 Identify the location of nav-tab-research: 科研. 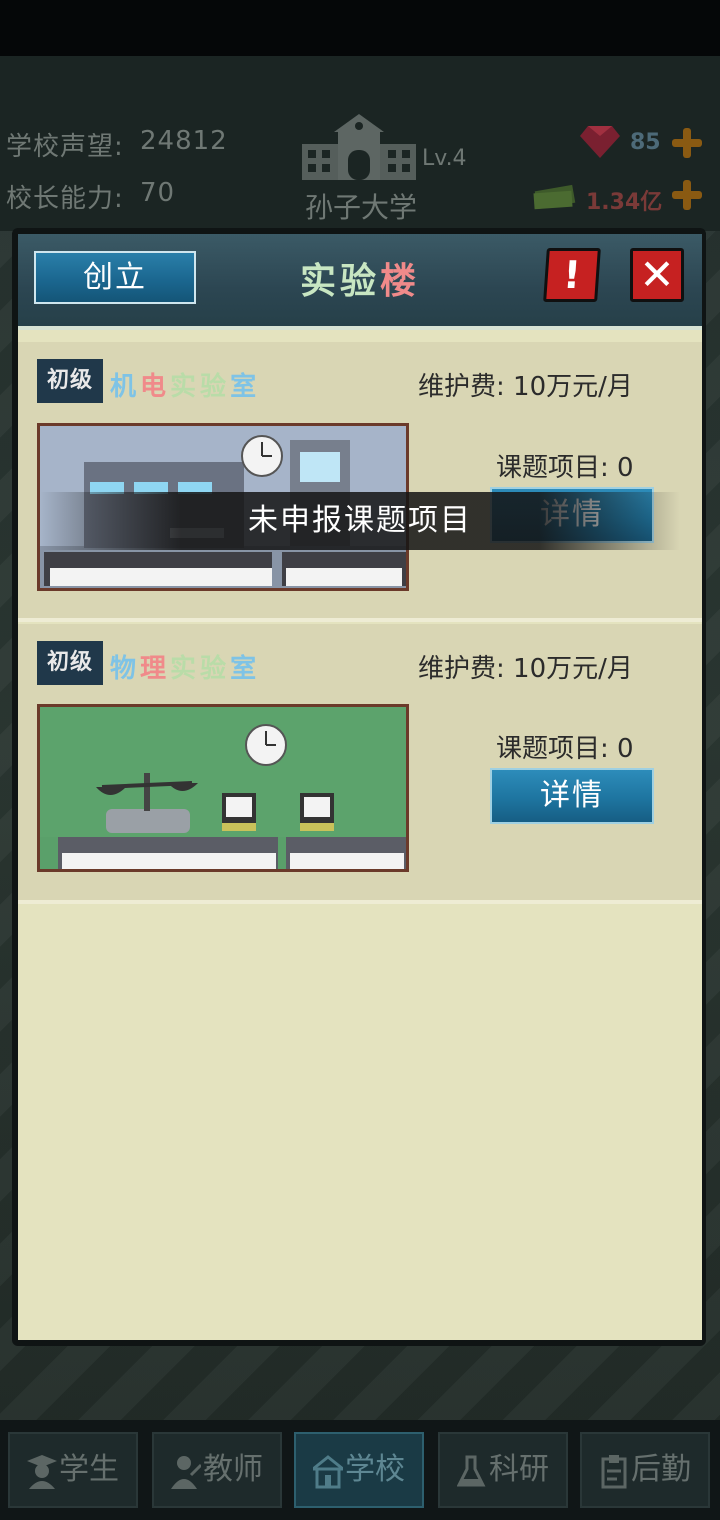
(503, 1470).